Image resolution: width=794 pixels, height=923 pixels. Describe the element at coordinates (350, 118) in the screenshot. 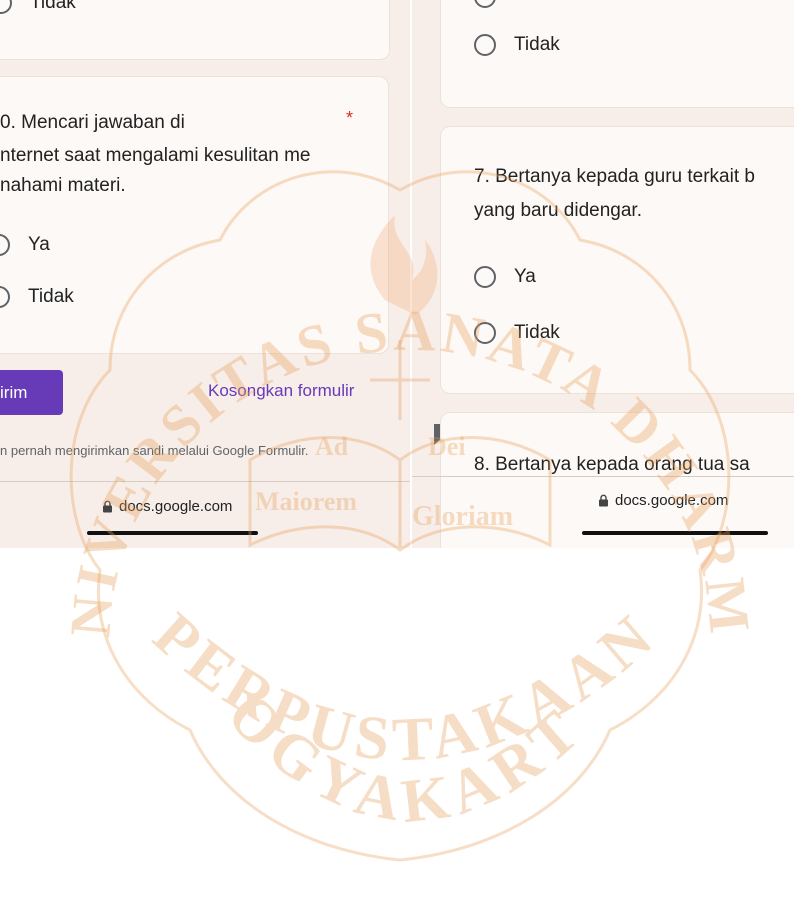

I see `required-asterisk: *` at that location.